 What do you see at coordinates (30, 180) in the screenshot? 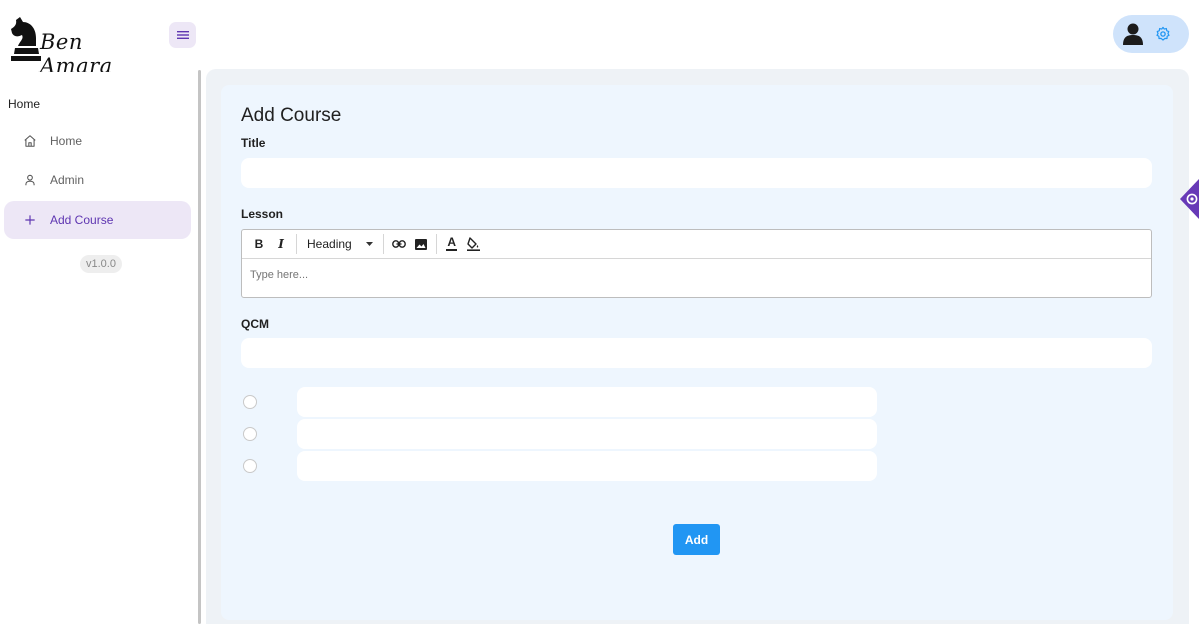
I see `user-icon` at bounding box center [30, 180].